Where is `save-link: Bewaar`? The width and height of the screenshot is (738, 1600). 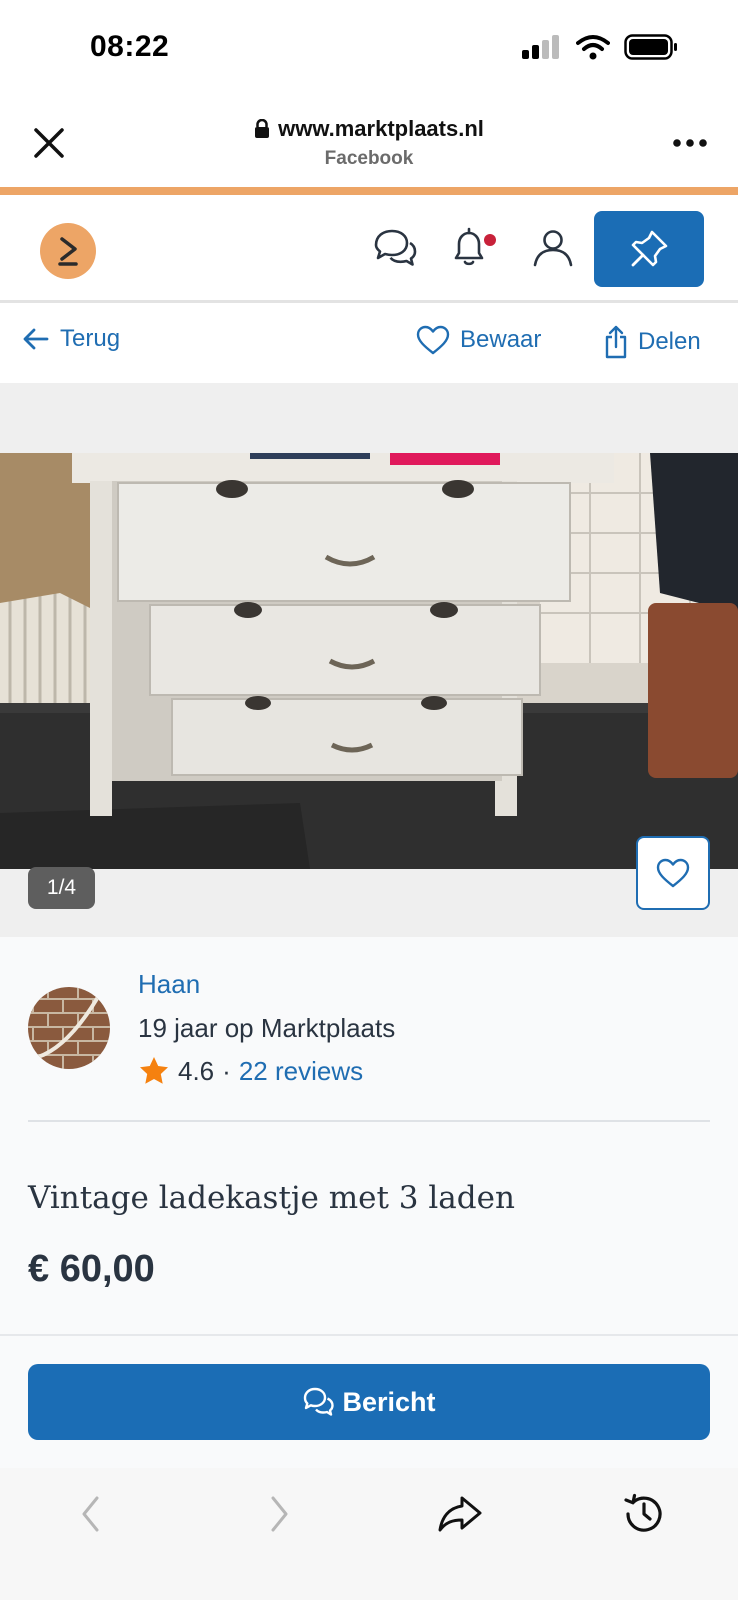
save-link: Bewaar is located at coordinates (478, 340).